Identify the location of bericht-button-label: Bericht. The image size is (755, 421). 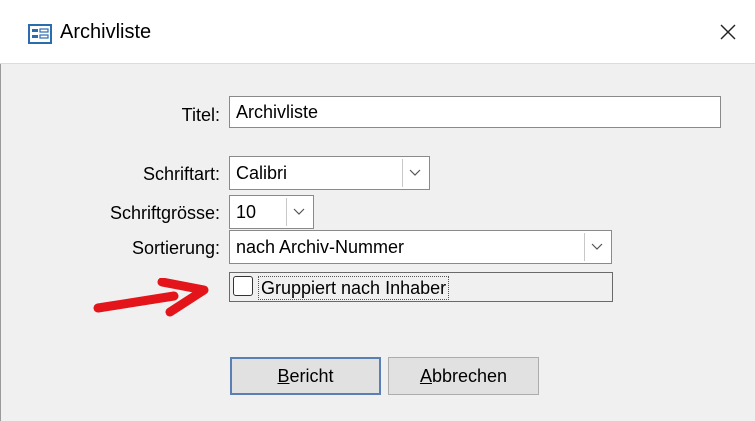
(305, 376).